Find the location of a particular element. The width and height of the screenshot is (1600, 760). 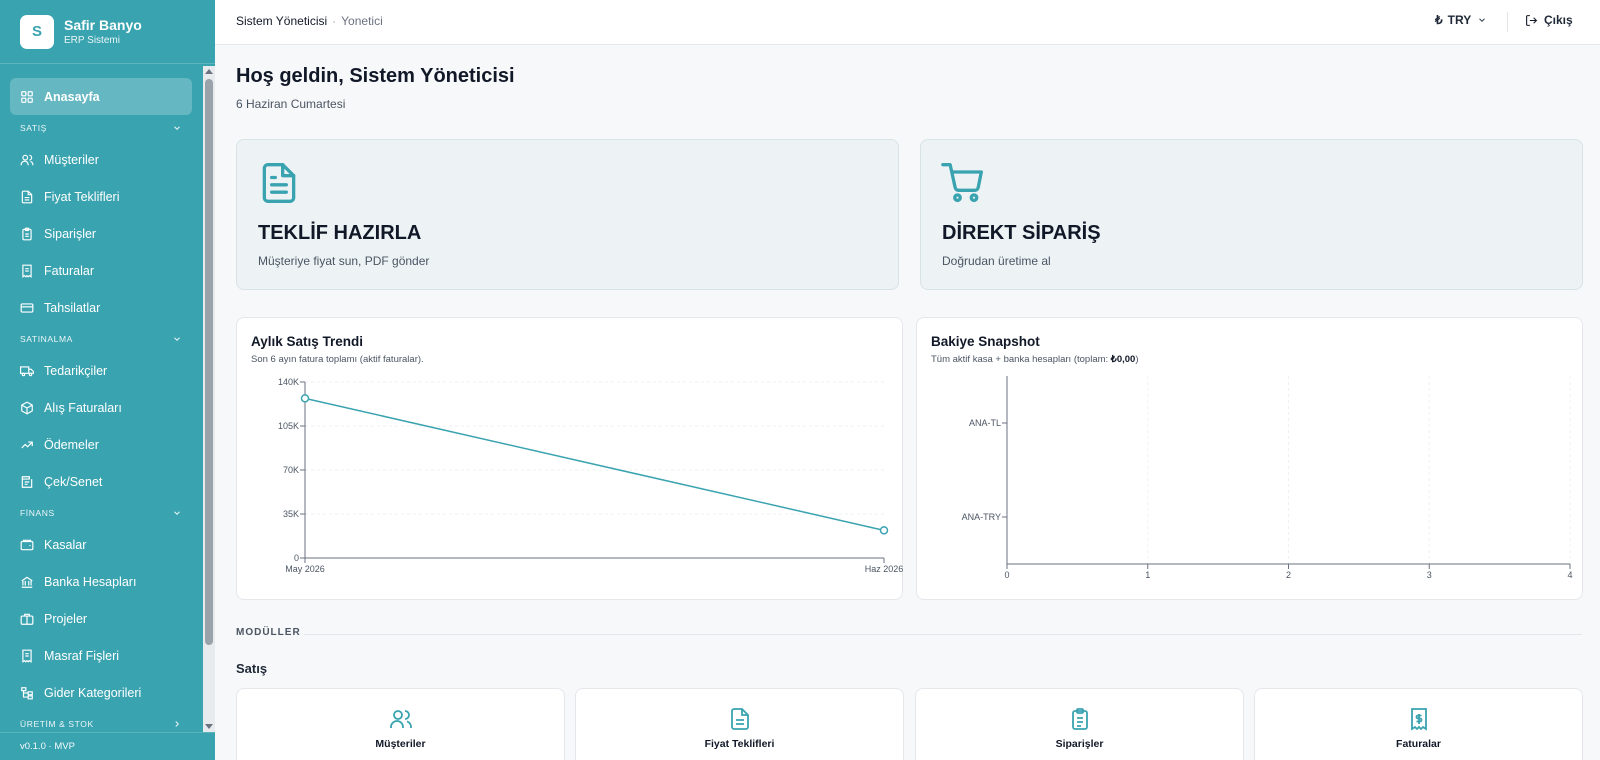

receipt-icon is located at coordinates (27, 271).